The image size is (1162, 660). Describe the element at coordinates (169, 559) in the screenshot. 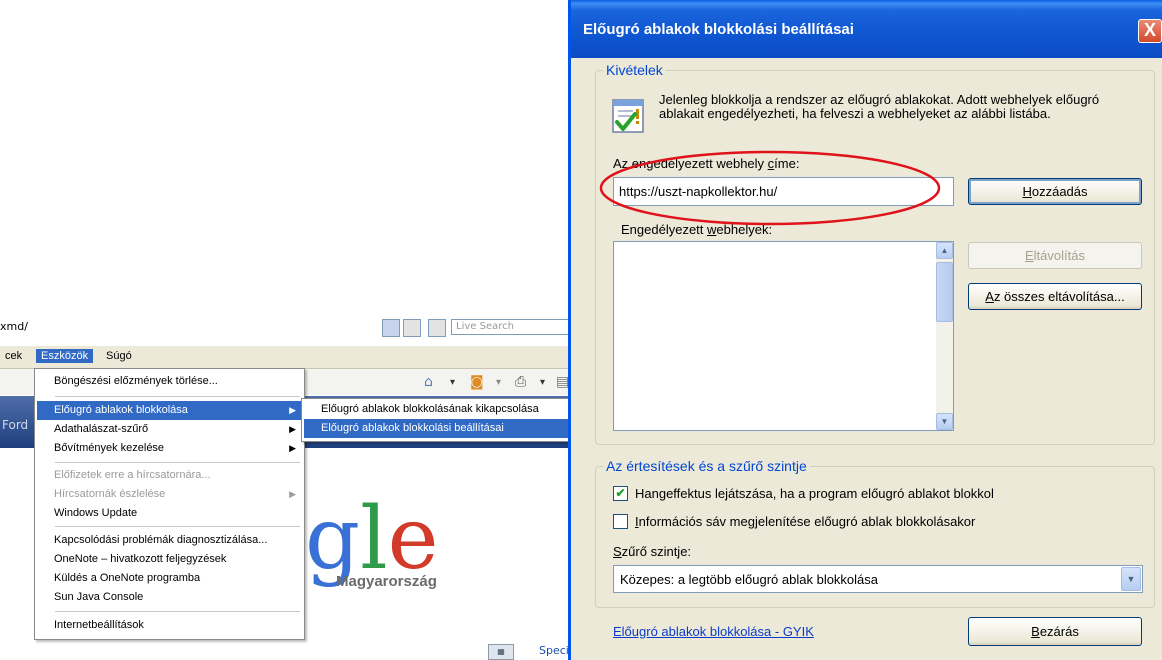

I see `menu-item-onenote-linked: OneNote – hivatkozott feljegyzések` at that location.